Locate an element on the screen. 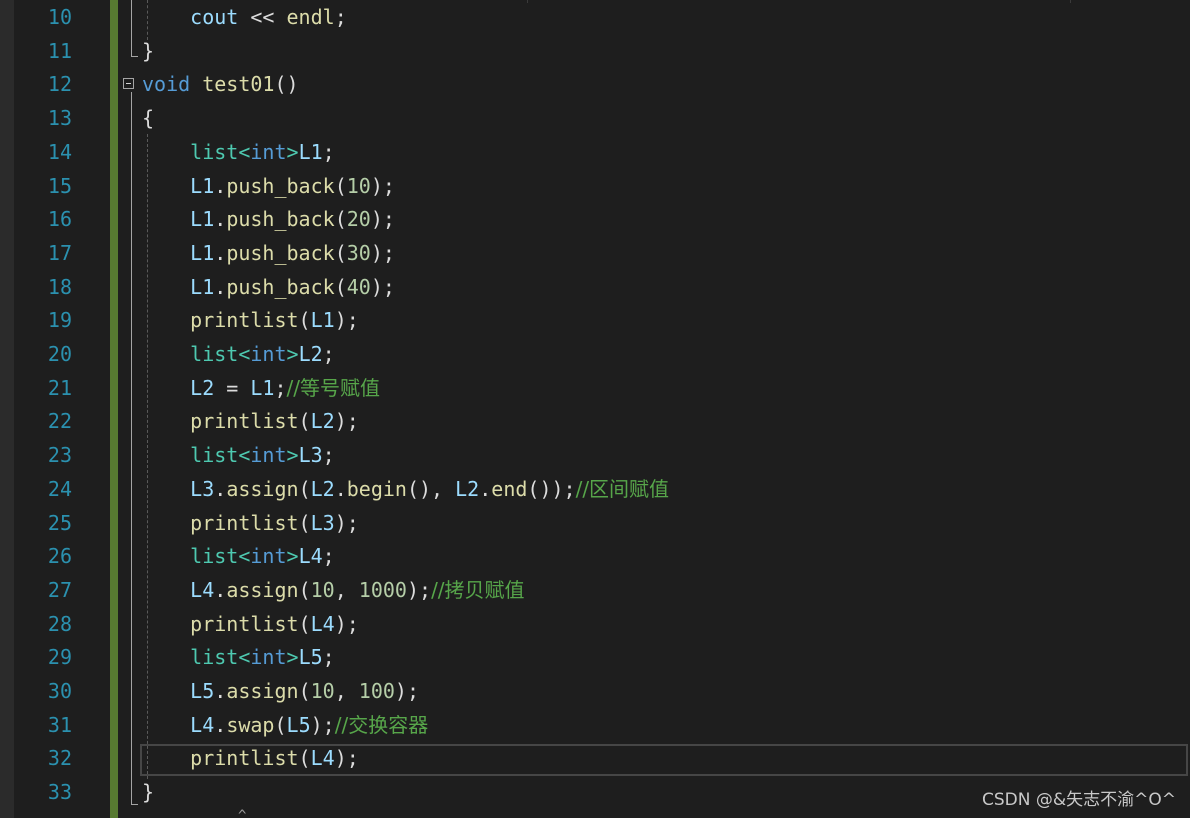 The image size is (1190, 818). code-line: L1.push_back(40); is located at coordinates (268, 288).